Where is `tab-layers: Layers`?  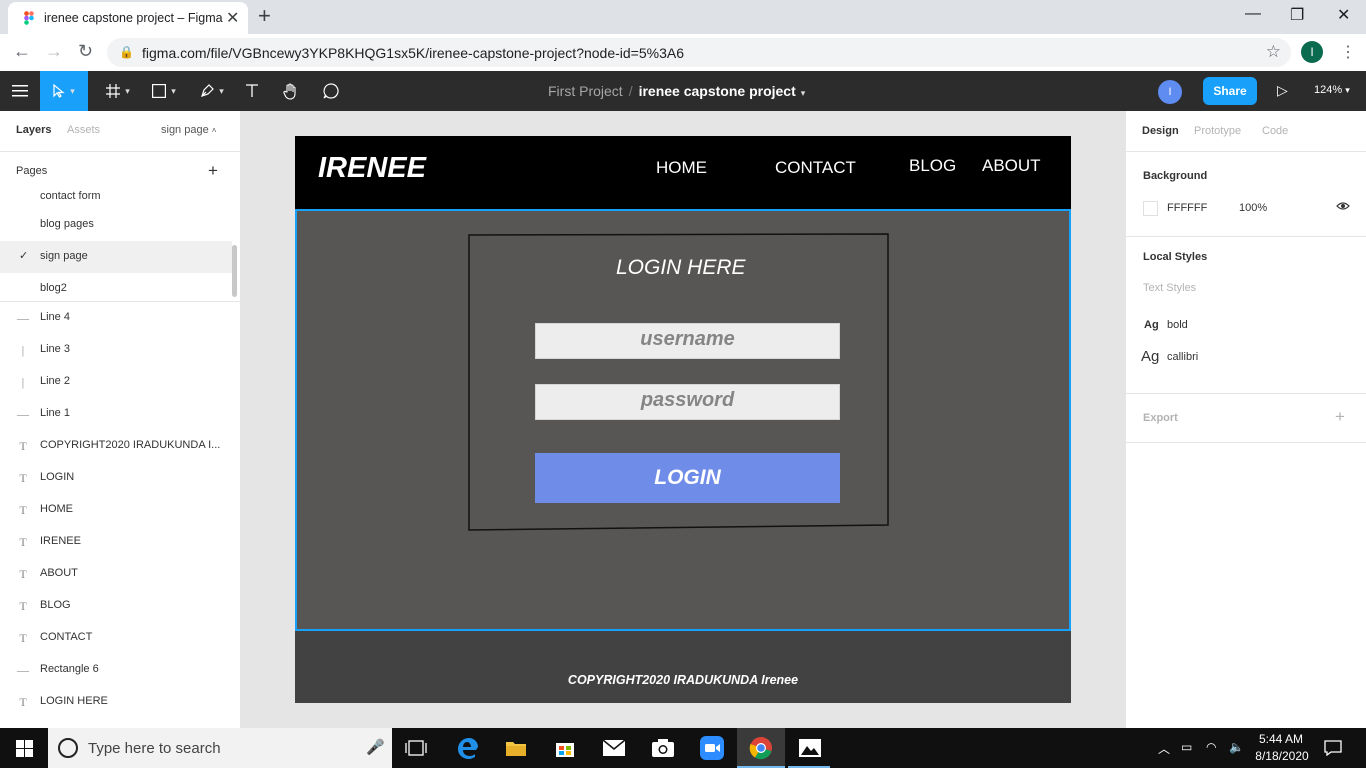
tab-layers: Layers is located at coordinates (33, 130).